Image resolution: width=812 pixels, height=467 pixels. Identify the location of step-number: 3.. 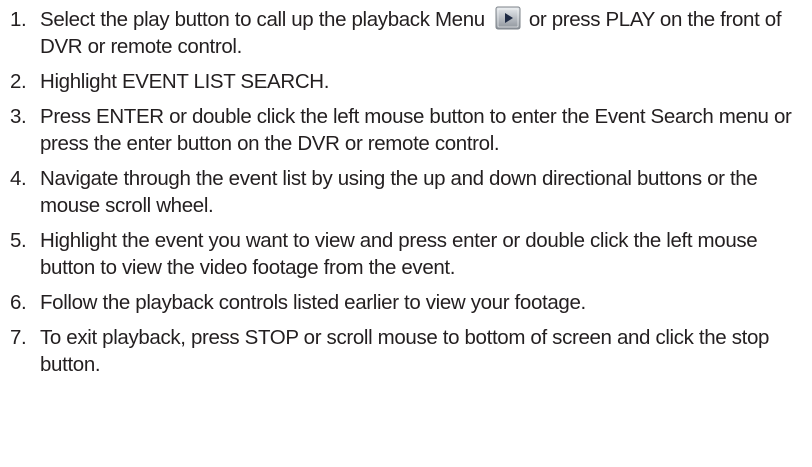
(18, 116).